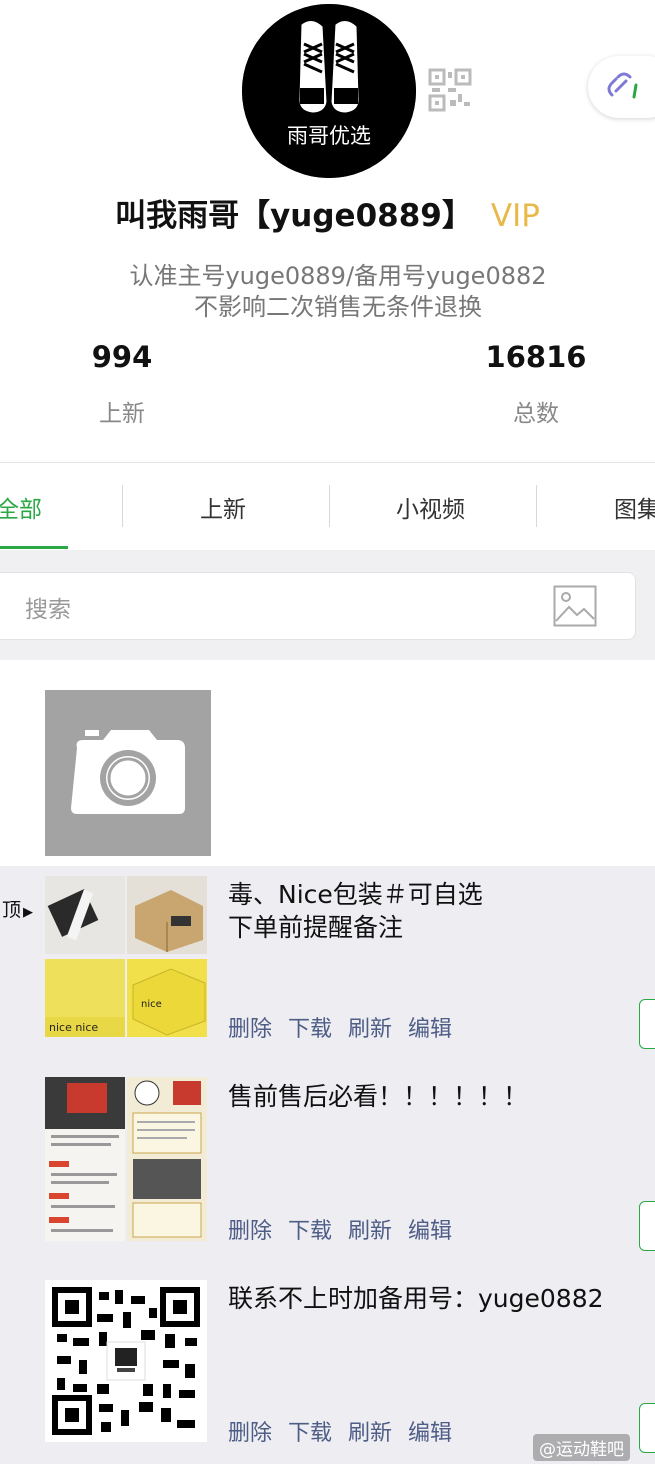  Describe the element at coordinates (122, 357) in the screenshot. I see `stat-new-value: 994` at that location.